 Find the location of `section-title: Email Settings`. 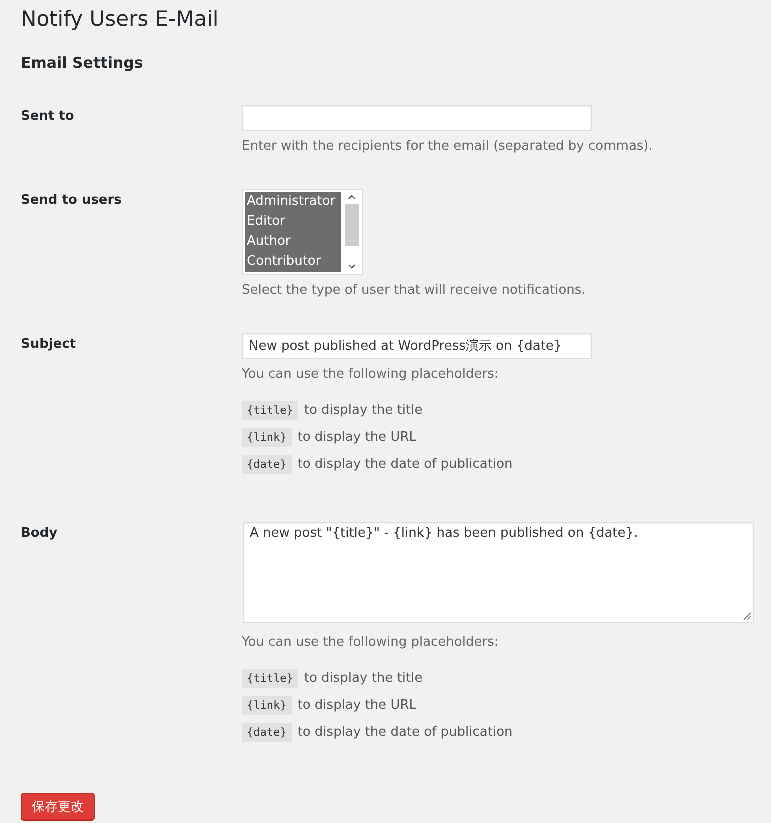

section-title: Email Settings is located at coordinates (82, 63).